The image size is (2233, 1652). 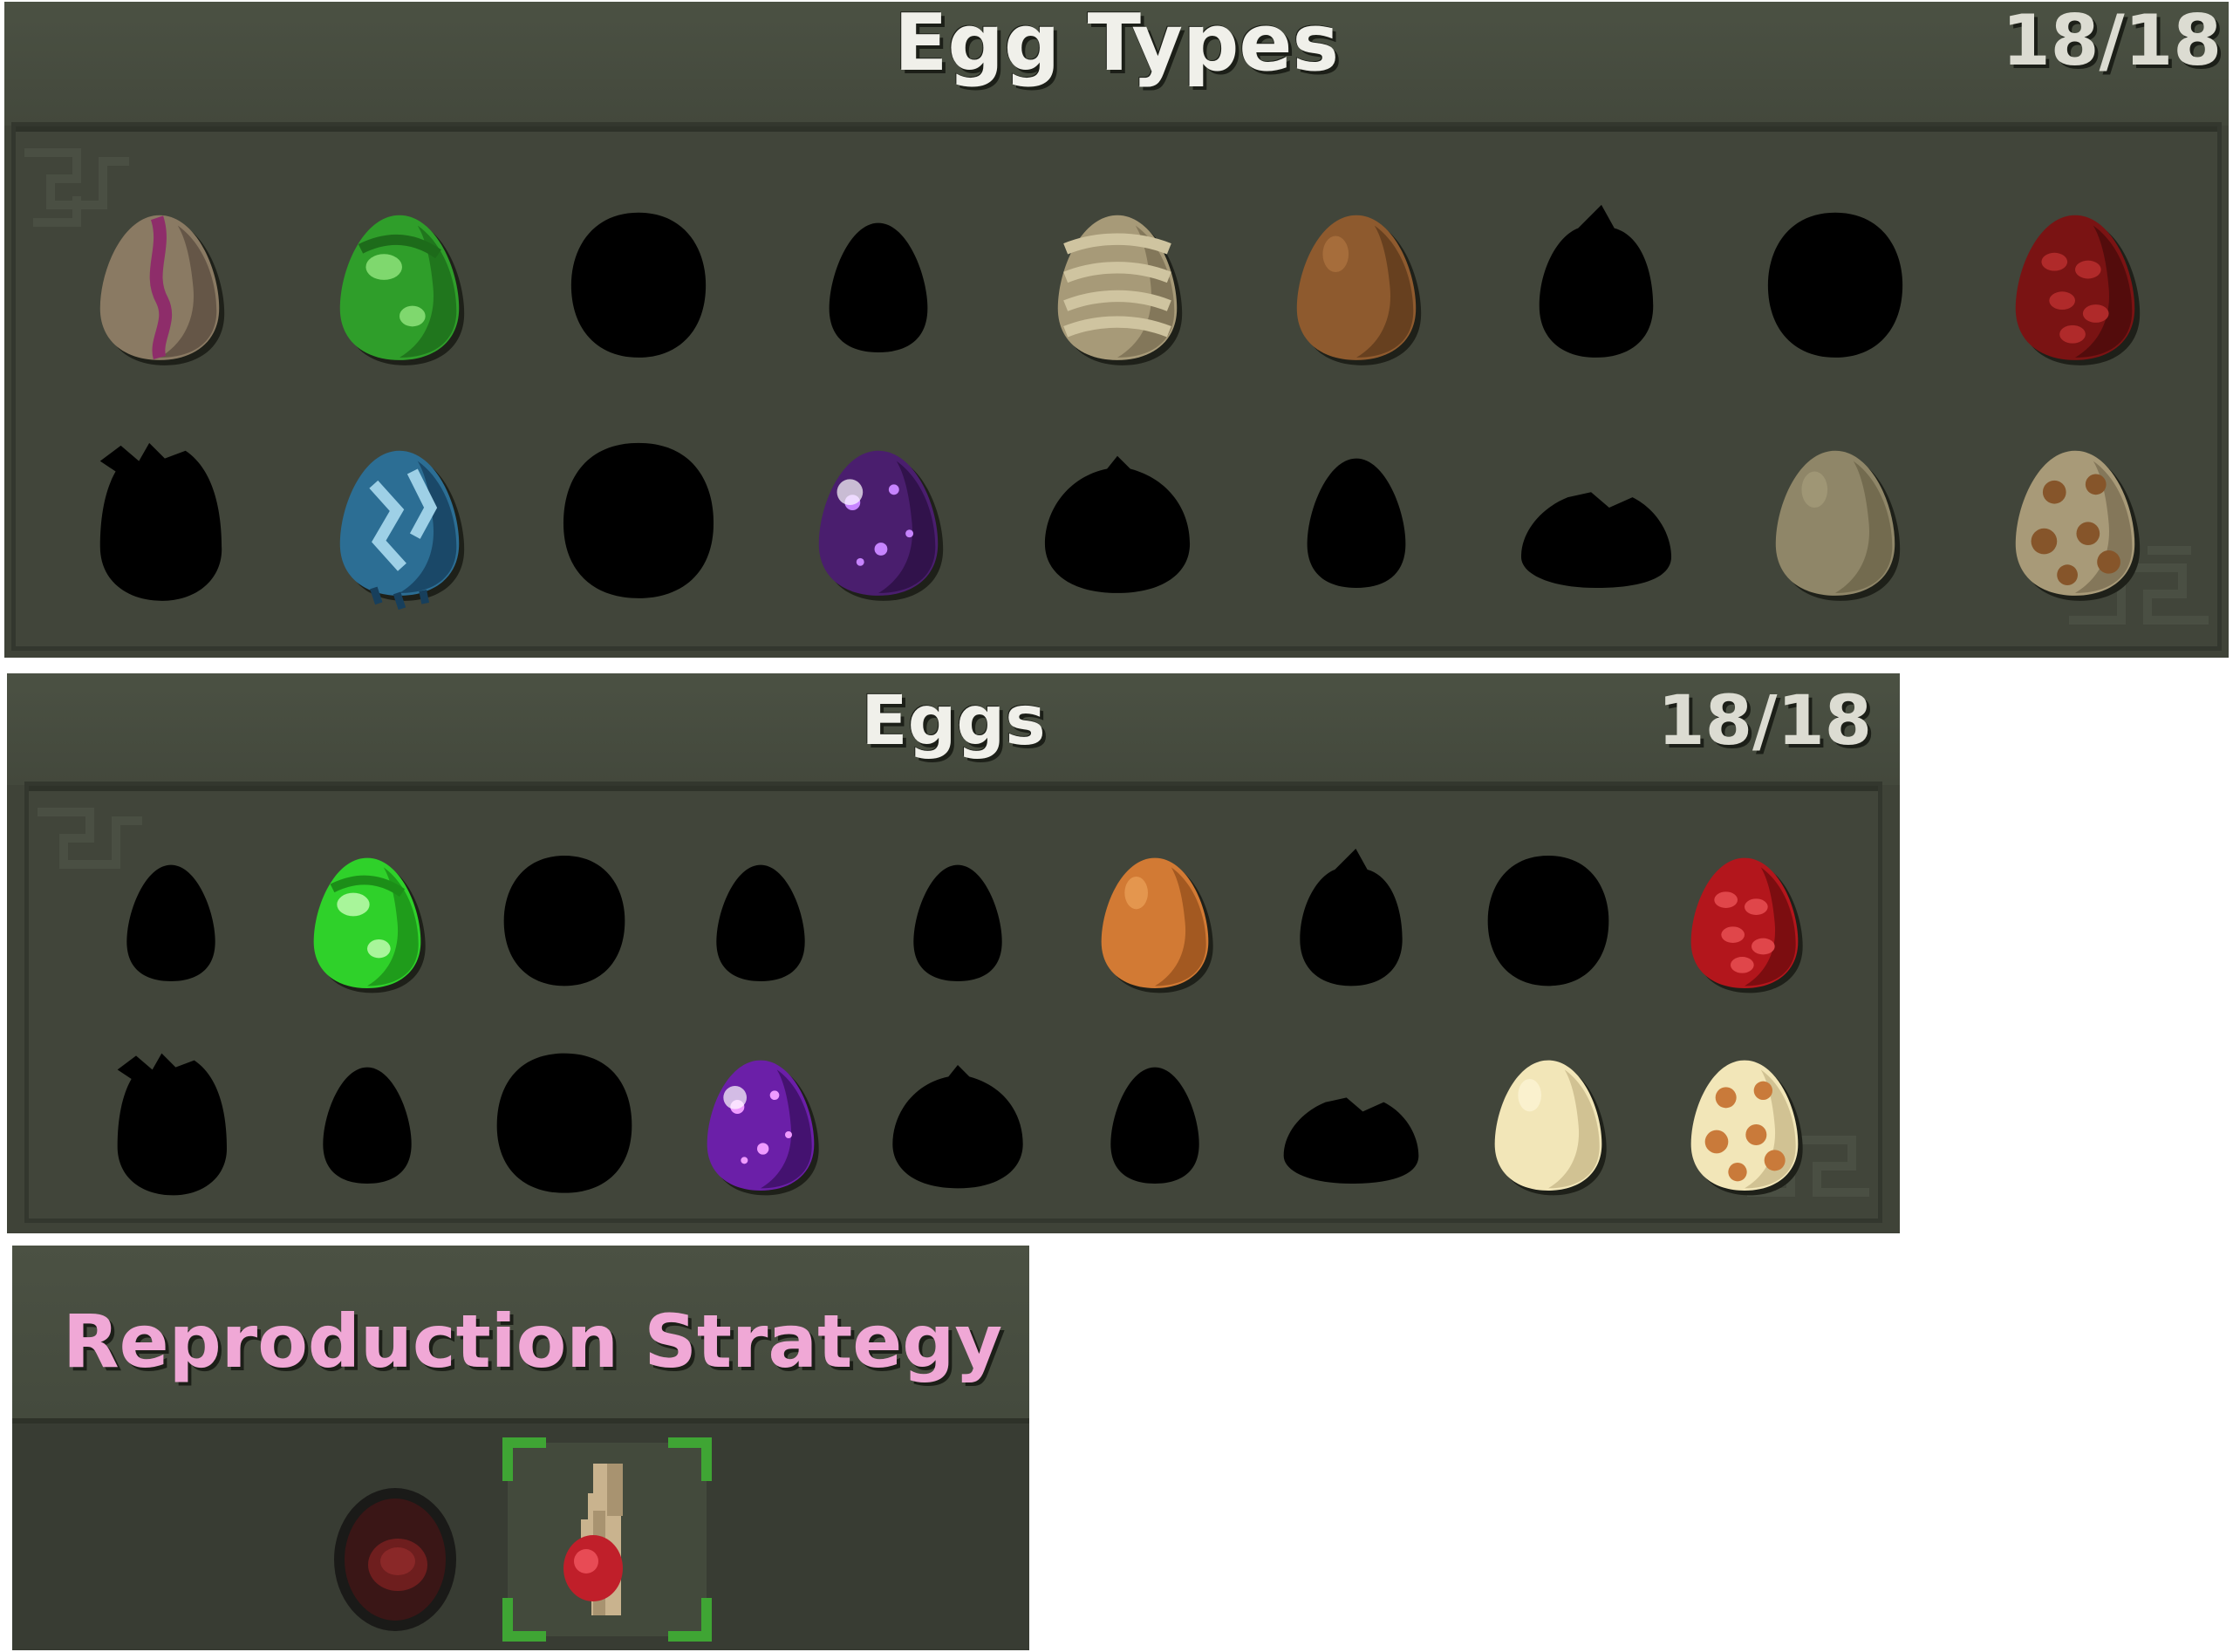 I want to click on blue-crystal-egg, so click(x=398, y=521).